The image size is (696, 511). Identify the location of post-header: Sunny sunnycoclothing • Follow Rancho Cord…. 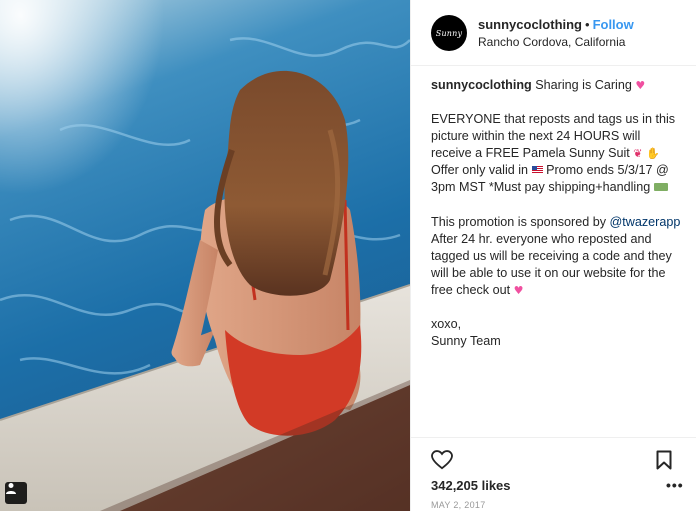
(553, 33).